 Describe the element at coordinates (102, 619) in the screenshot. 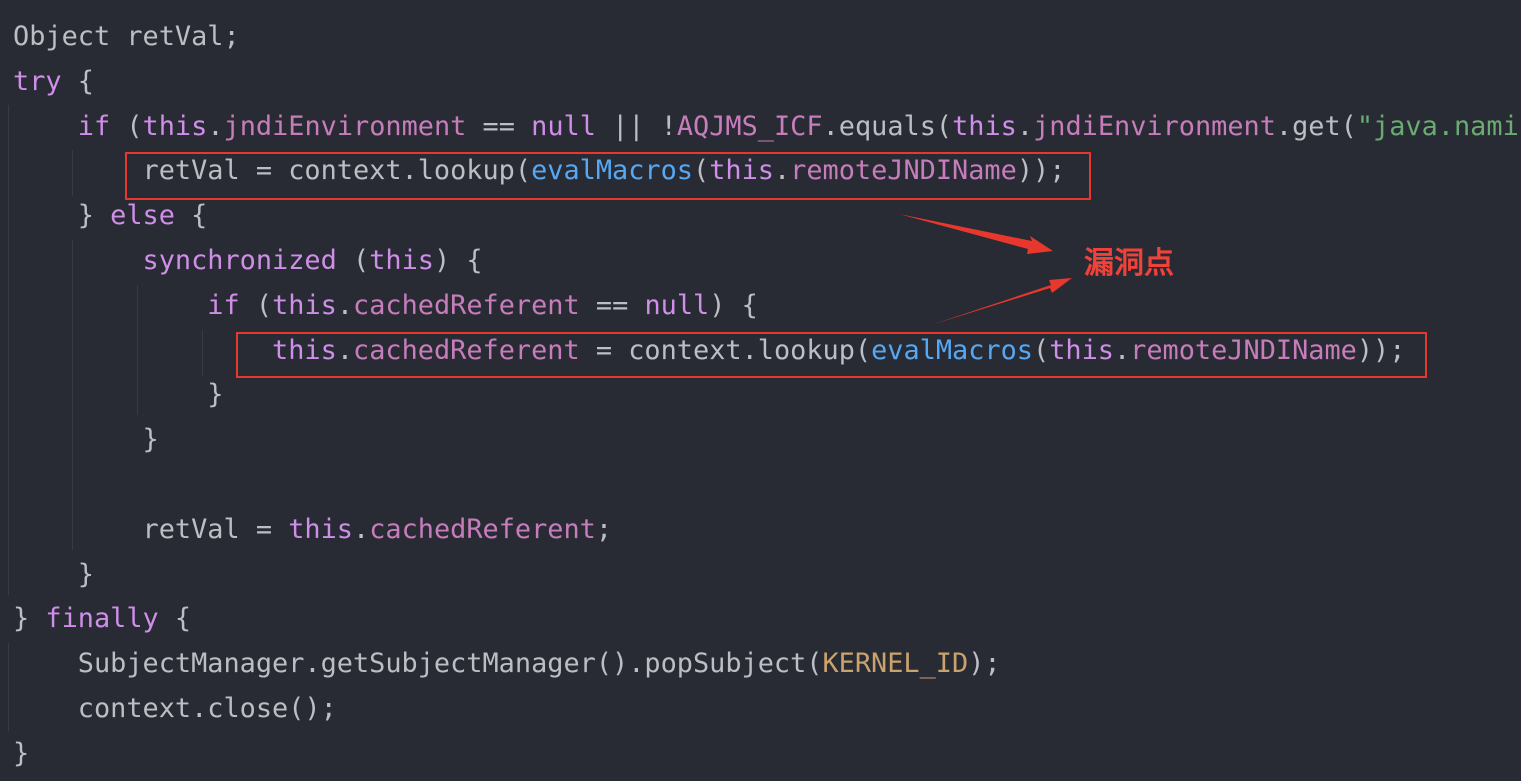

I see `code-token: finally` at that location.